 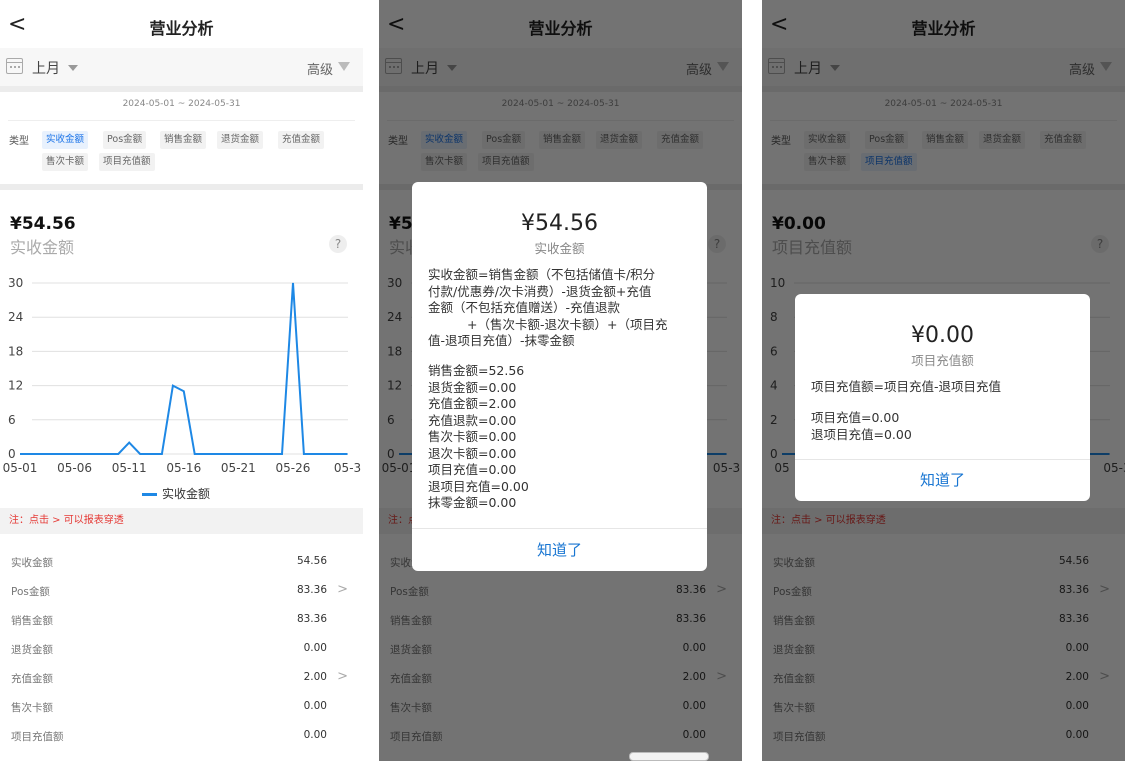 What do you see at coordinates (184, 368) in the screenshot?
I see `series-line` at bounding box center [184, 368].